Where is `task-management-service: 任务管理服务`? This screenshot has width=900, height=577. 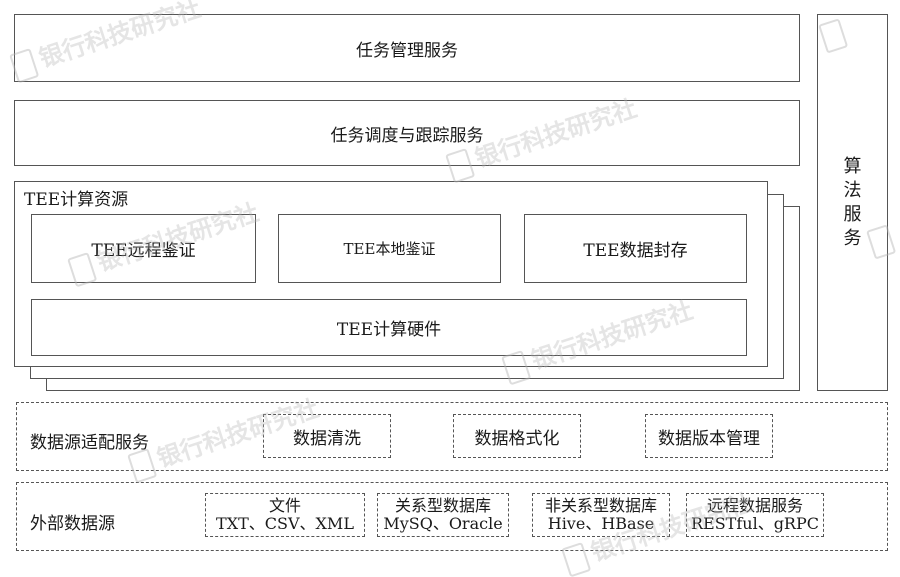 task-management-service: 任务管理服务 is located at coordinates (407, 48).